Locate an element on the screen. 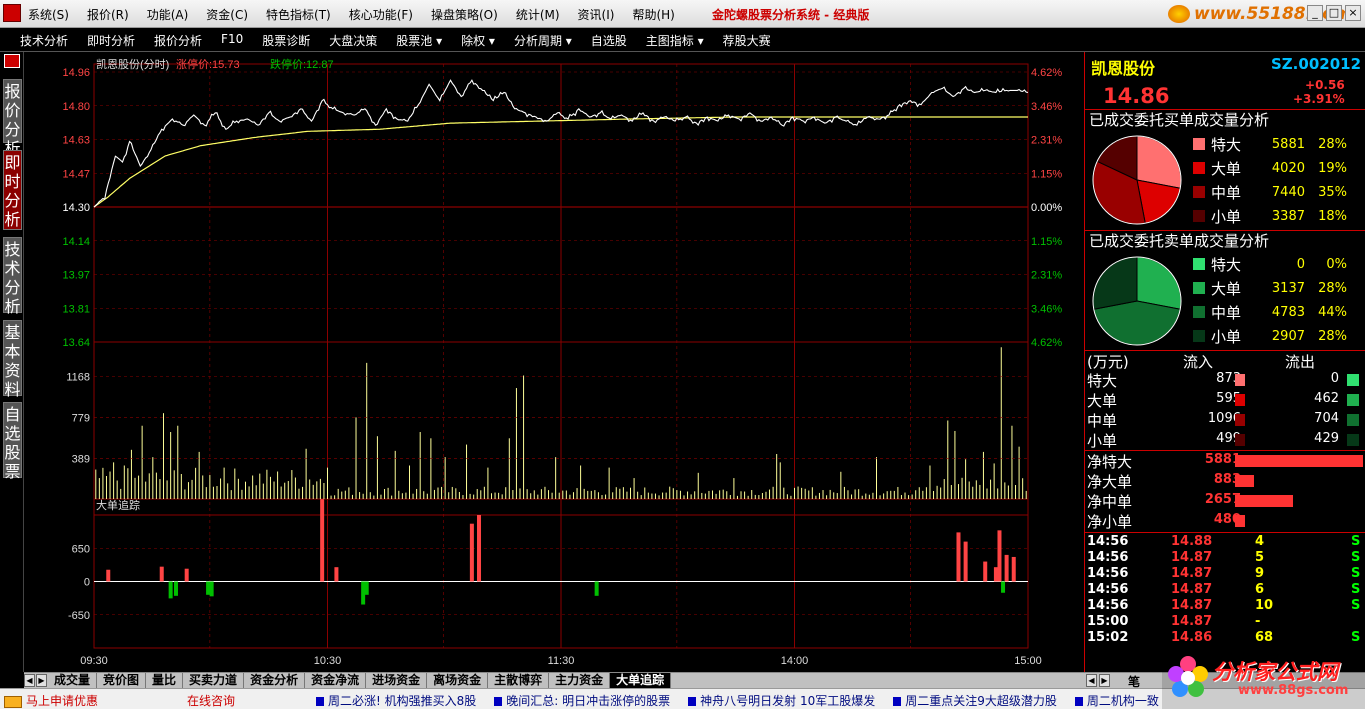 The height and width of the screenshot is (709, 1365). legend-label: 小单 is located at coordinates (1226, 336).